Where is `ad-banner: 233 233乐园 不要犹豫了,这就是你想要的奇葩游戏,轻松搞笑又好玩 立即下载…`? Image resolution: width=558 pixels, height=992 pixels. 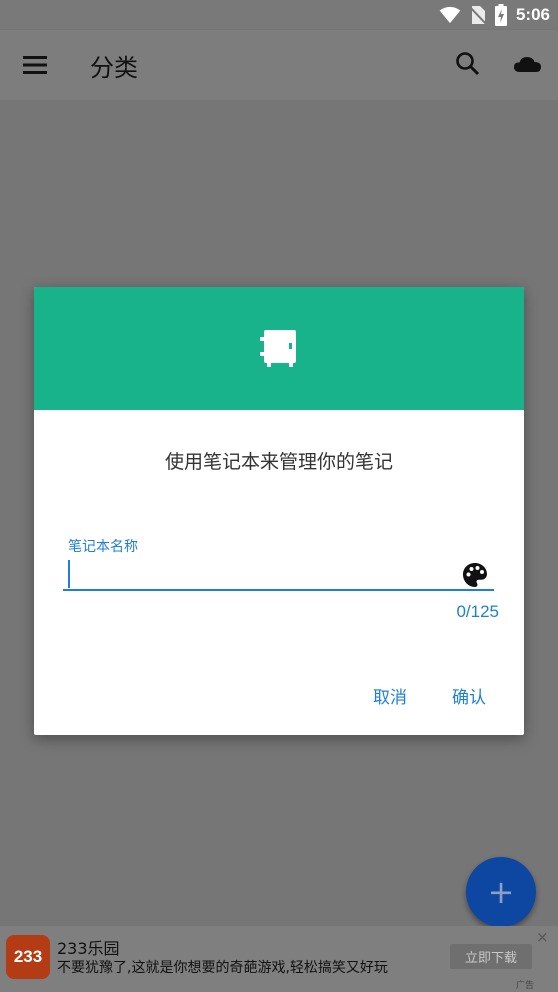
ad-banner: 233 233乐园 不要犹豫了,这就是你想要的奇葩游戏,轻松搞笑又好玩 立即下载… is located at coordinates (279, 959).